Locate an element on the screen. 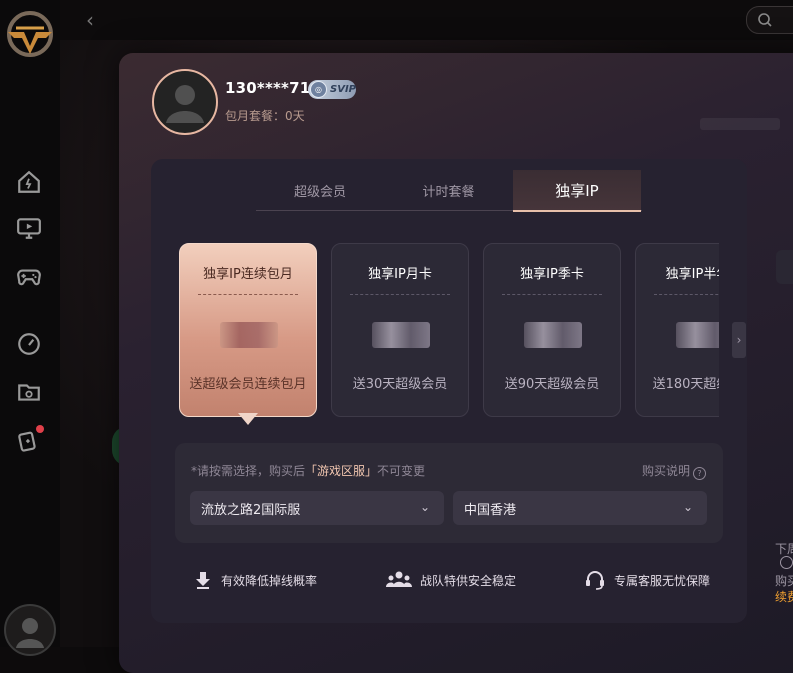  feature-support: 专属客服无忧保障 is located at coordinates (647, 580).